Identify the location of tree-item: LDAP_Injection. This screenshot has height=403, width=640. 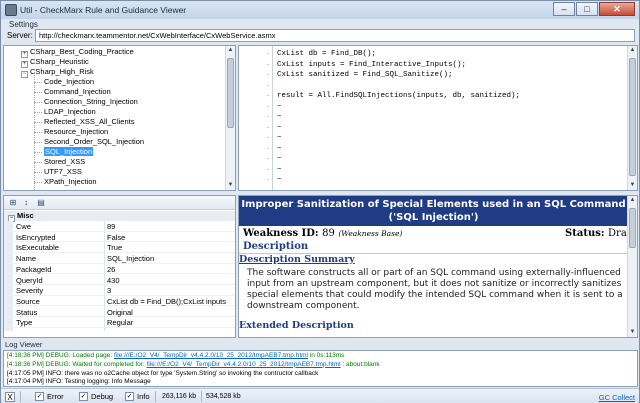
(70, 112).